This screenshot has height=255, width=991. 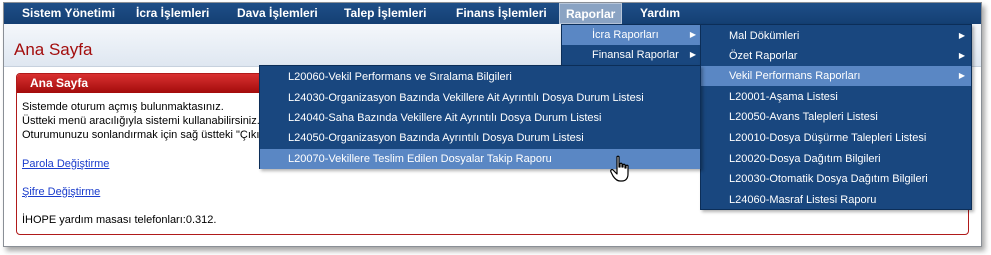 I want to click on parola-degistirme-link: Parola Değiştirme, so click(x=65, y=164).